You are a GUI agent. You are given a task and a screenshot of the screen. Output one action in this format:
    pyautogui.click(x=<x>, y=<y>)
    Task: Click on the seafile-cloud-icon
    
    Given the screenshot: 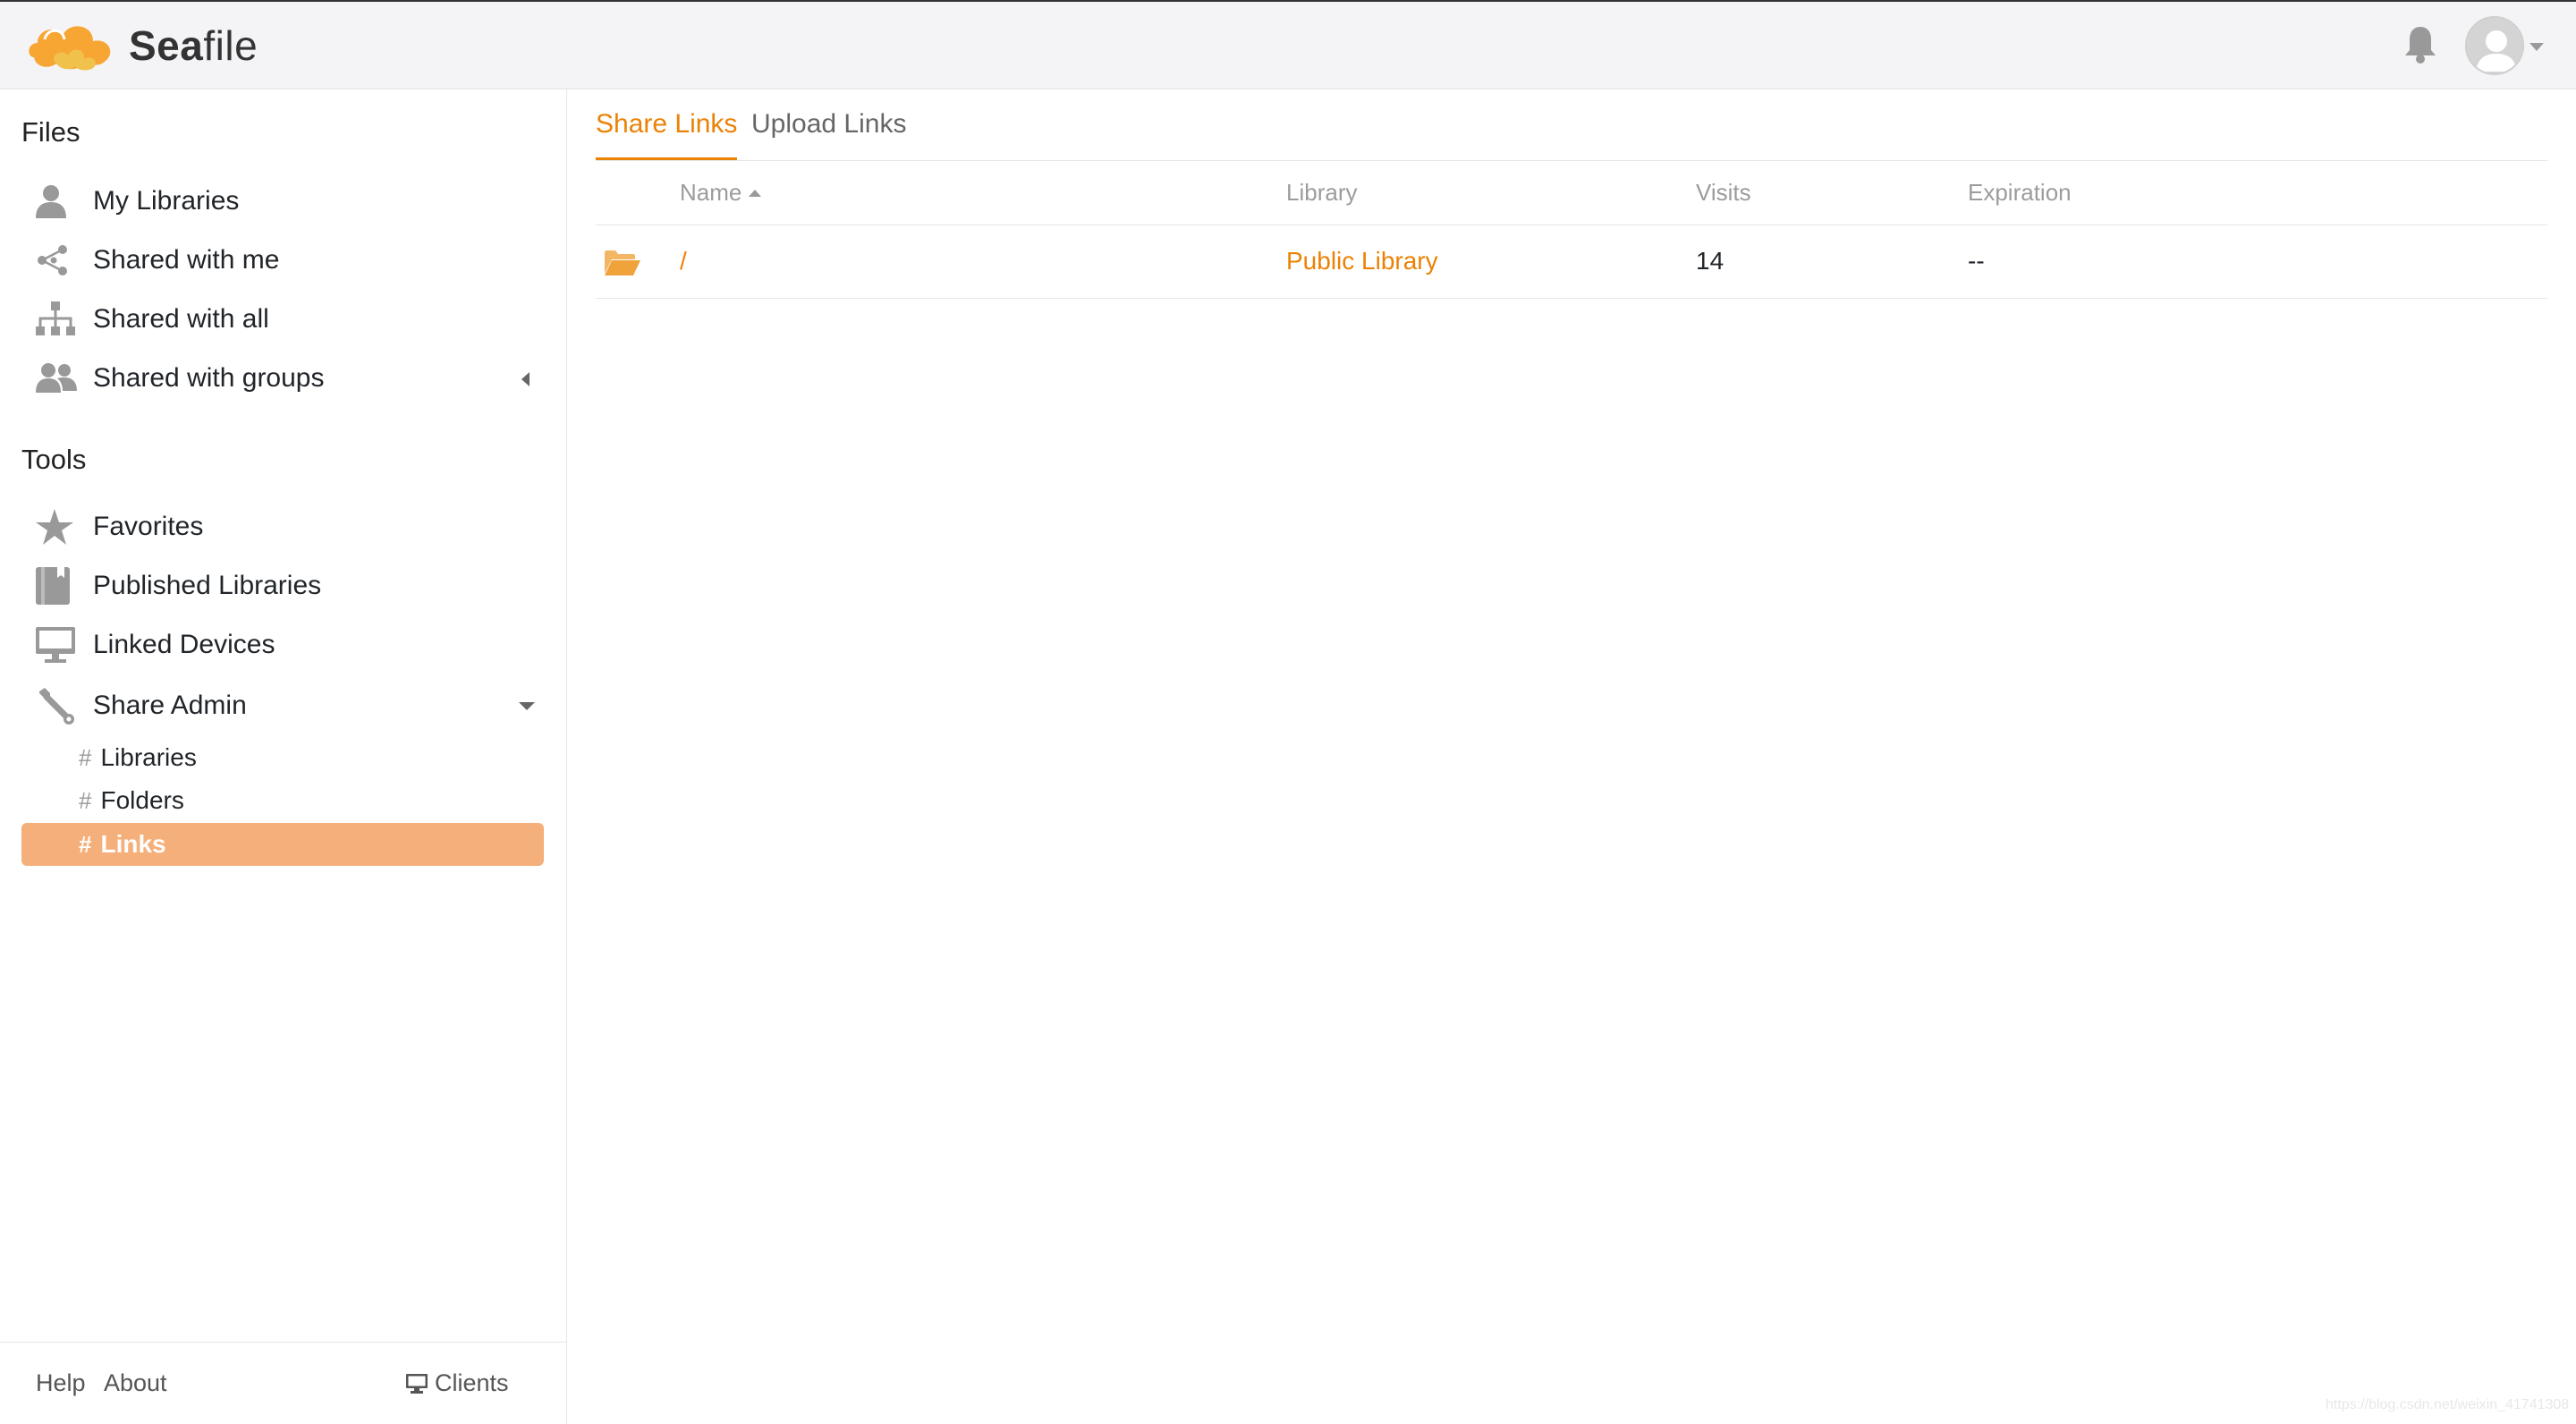 What is the action you would take?
    pyautogui.click(x=70, y=48)
    